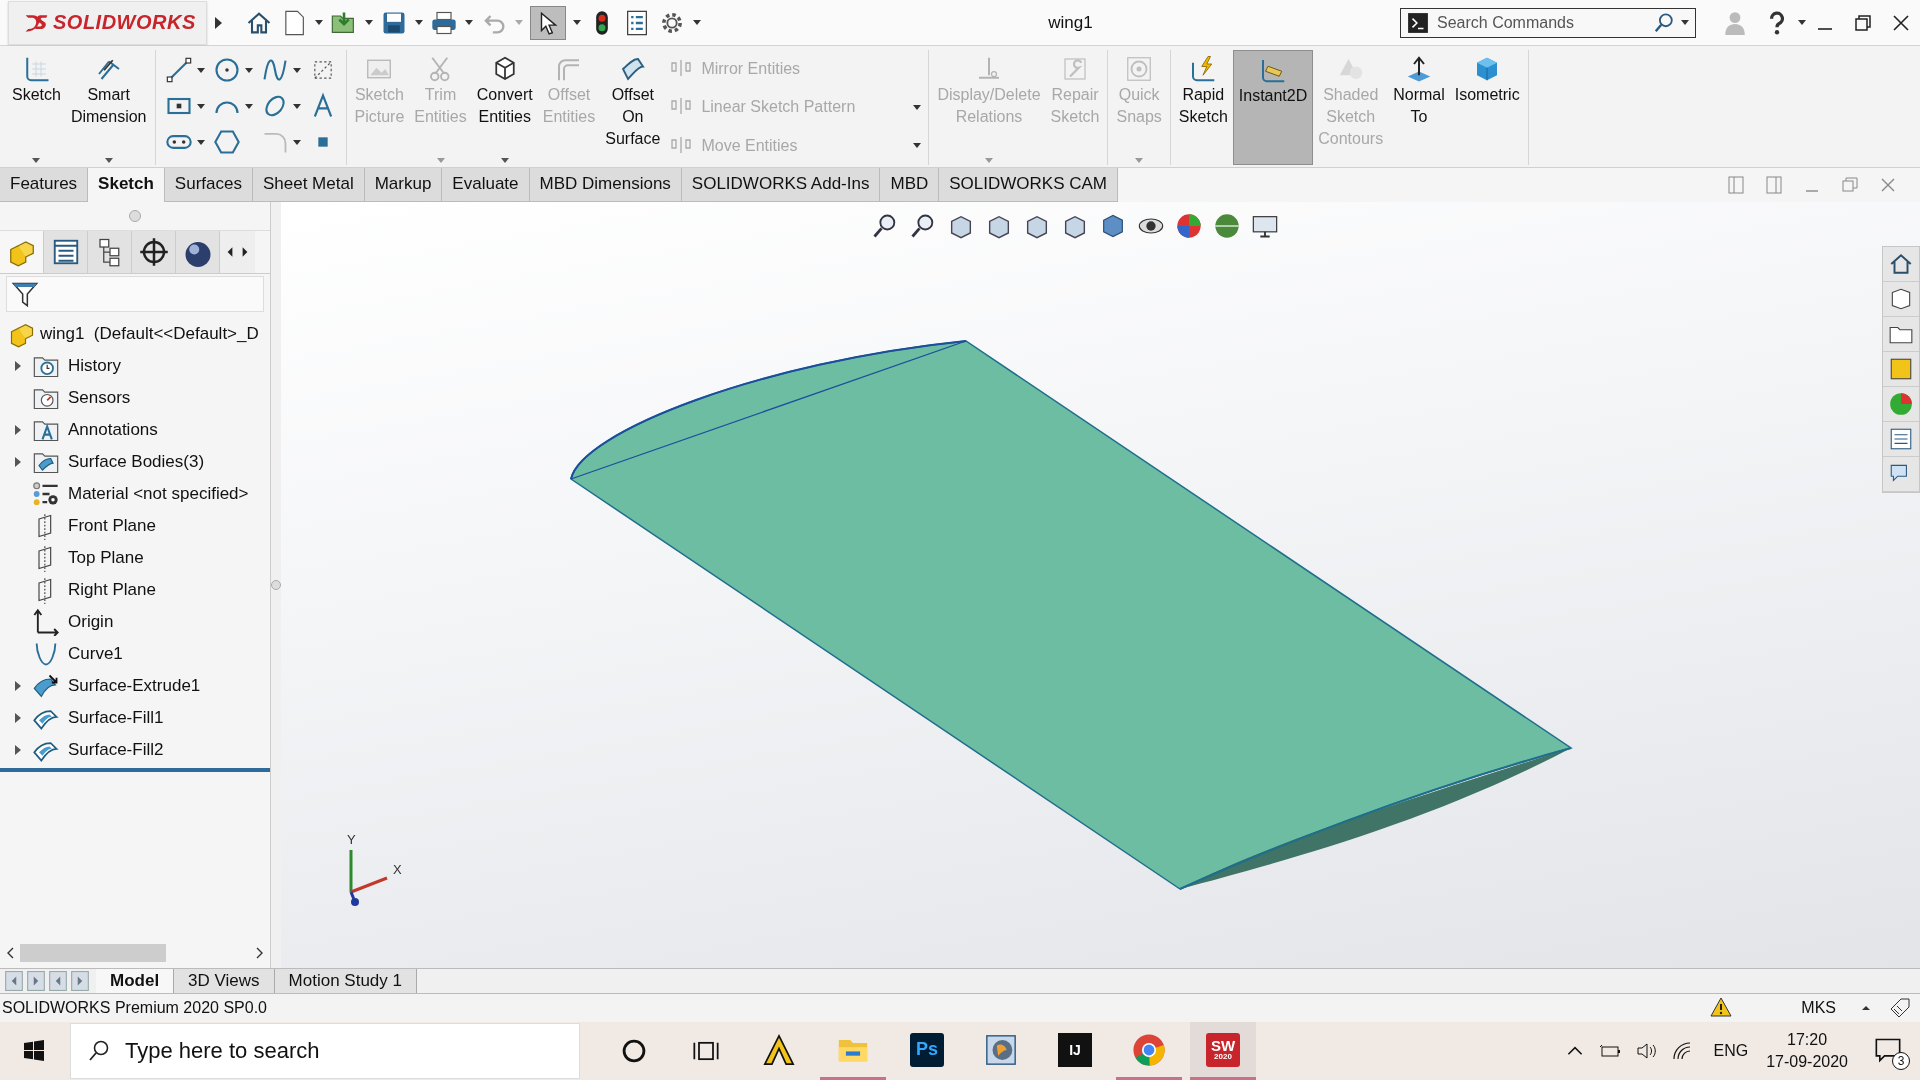 Image resolution: width=1920 pixels, height=1080 pixels. What do you see at coordinates (94, 366) in the screenshot?
I see `tree-item: History` at bounding box center [94, 366].